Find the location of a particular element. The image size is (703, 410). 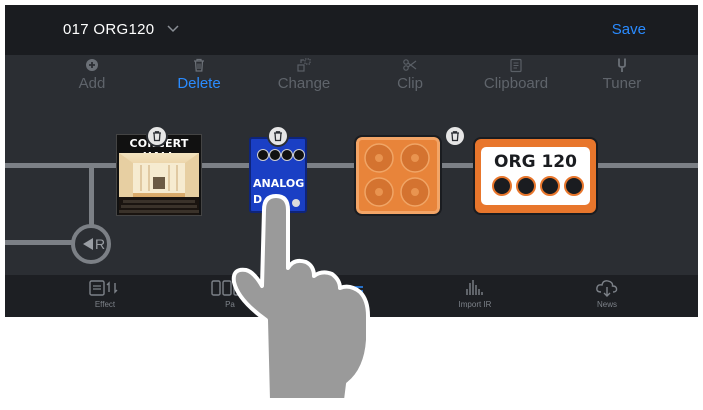

amp-panel: ORG 120 is located at coordinates (535, 176).